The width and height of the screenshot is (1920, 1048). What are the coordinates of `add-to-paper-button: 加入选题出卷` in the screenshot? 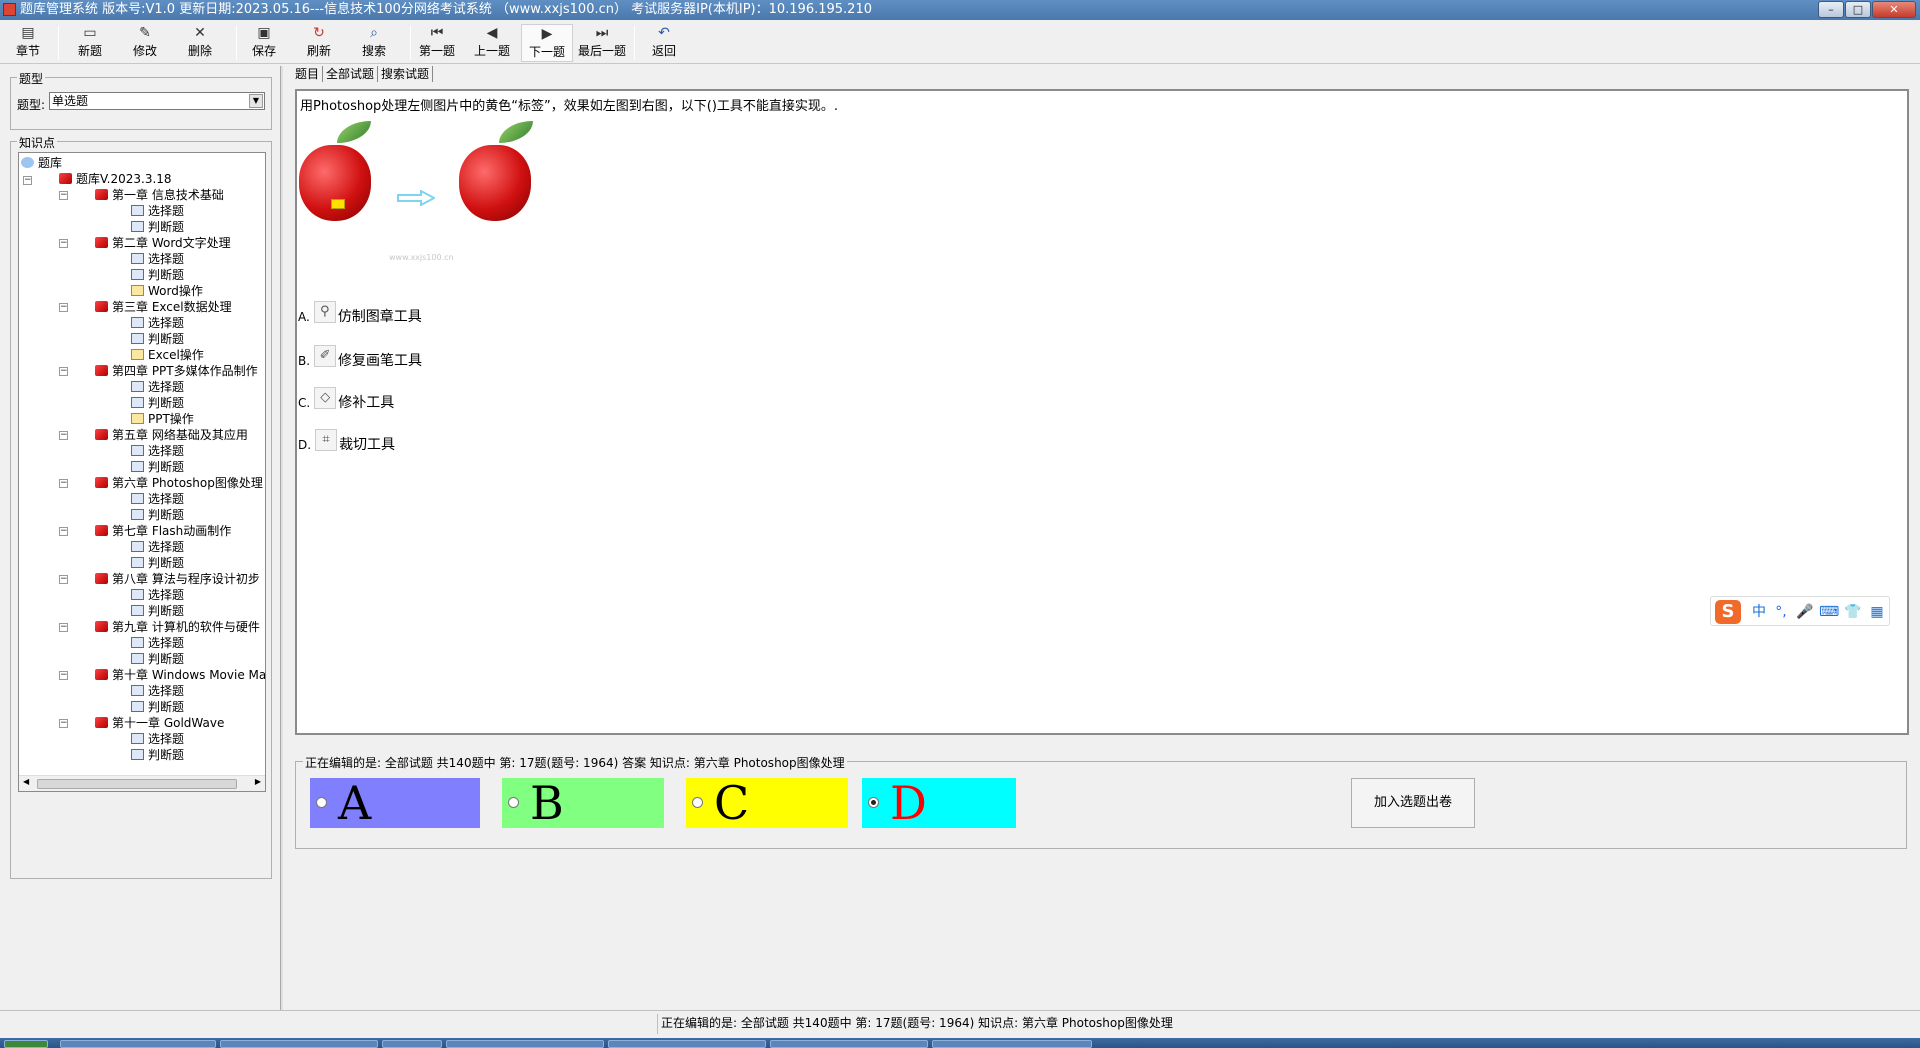 It's located at (1413, 803).